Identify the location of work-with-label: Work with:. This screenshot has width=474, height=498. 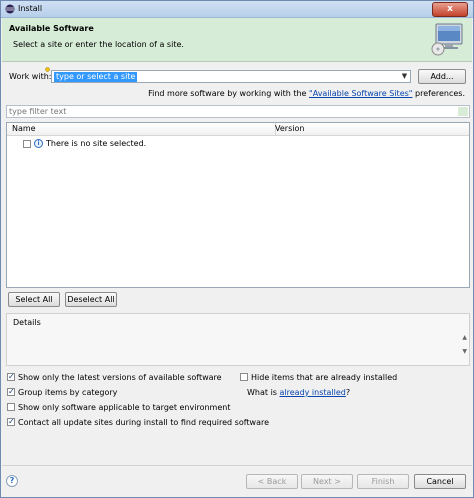
(30, 76).